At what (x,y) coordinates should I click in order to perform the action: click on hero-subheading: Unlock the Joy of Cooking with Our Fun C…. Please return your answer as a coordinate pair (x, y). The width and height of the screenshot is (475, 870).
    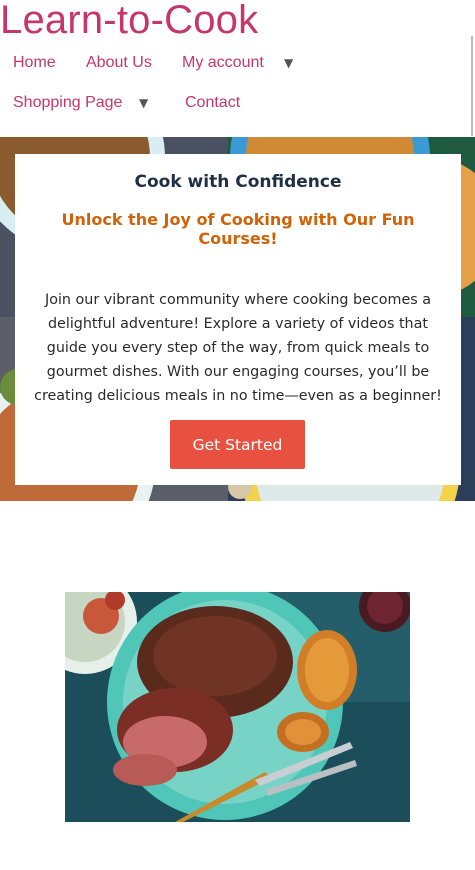
    Looking at the image, I should click on (238, 229).